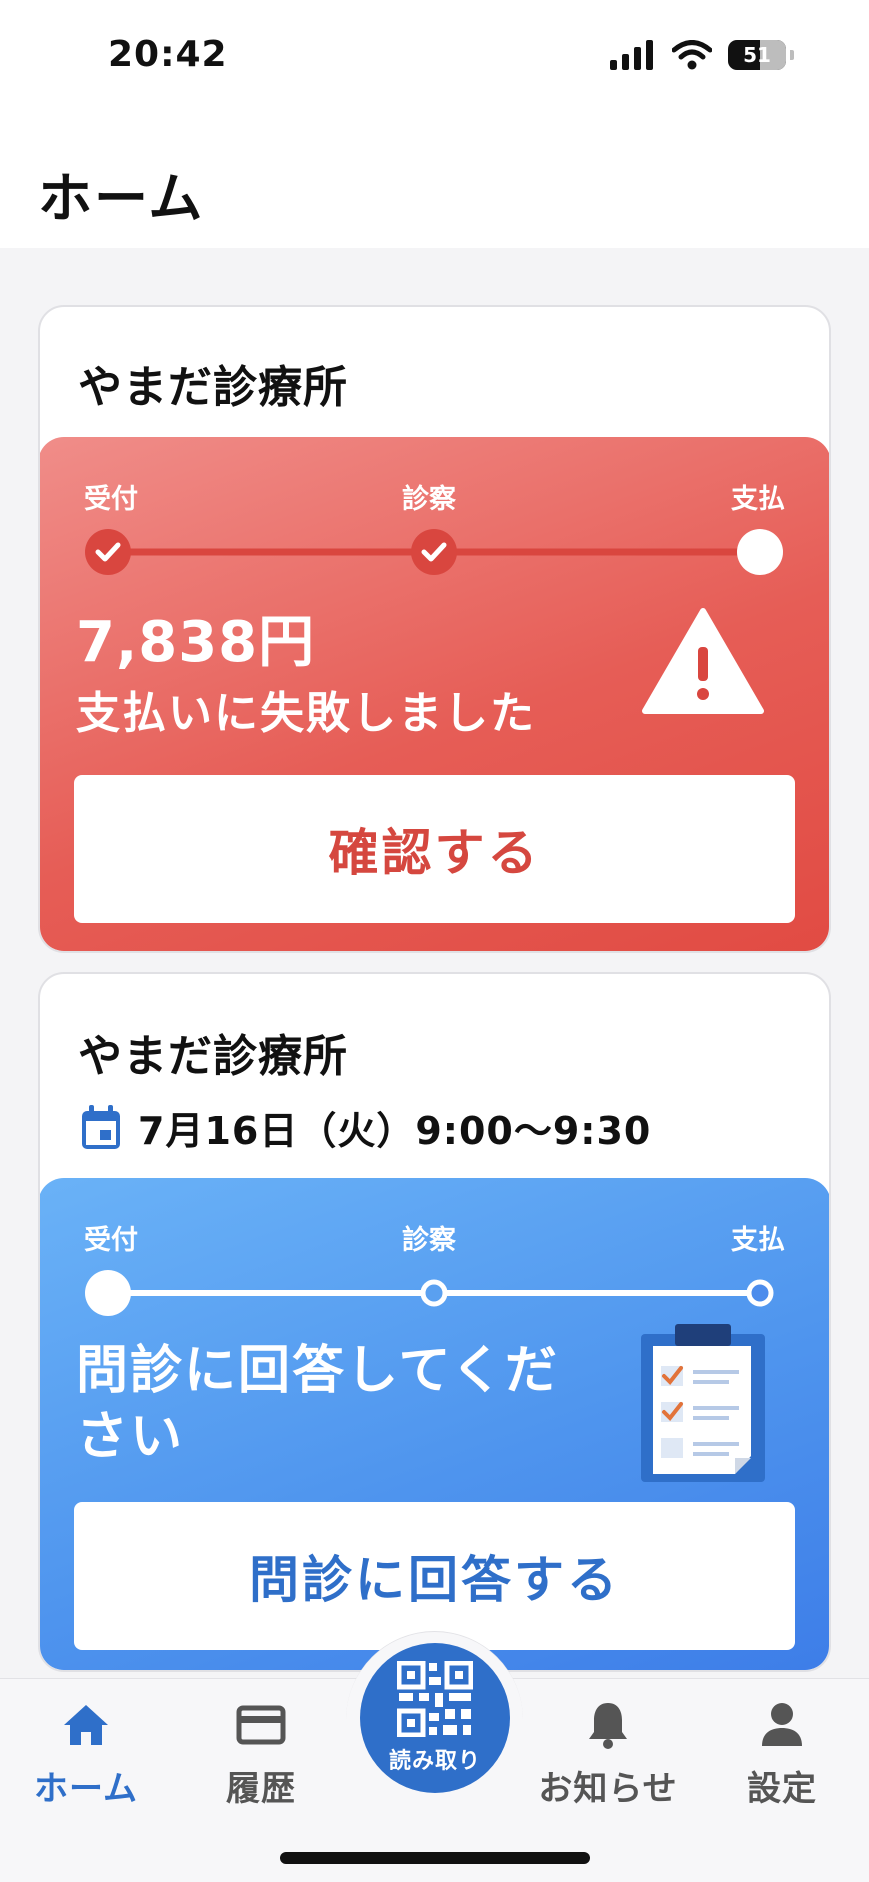  I want to click on step-done-consultation, so click(434, 552).